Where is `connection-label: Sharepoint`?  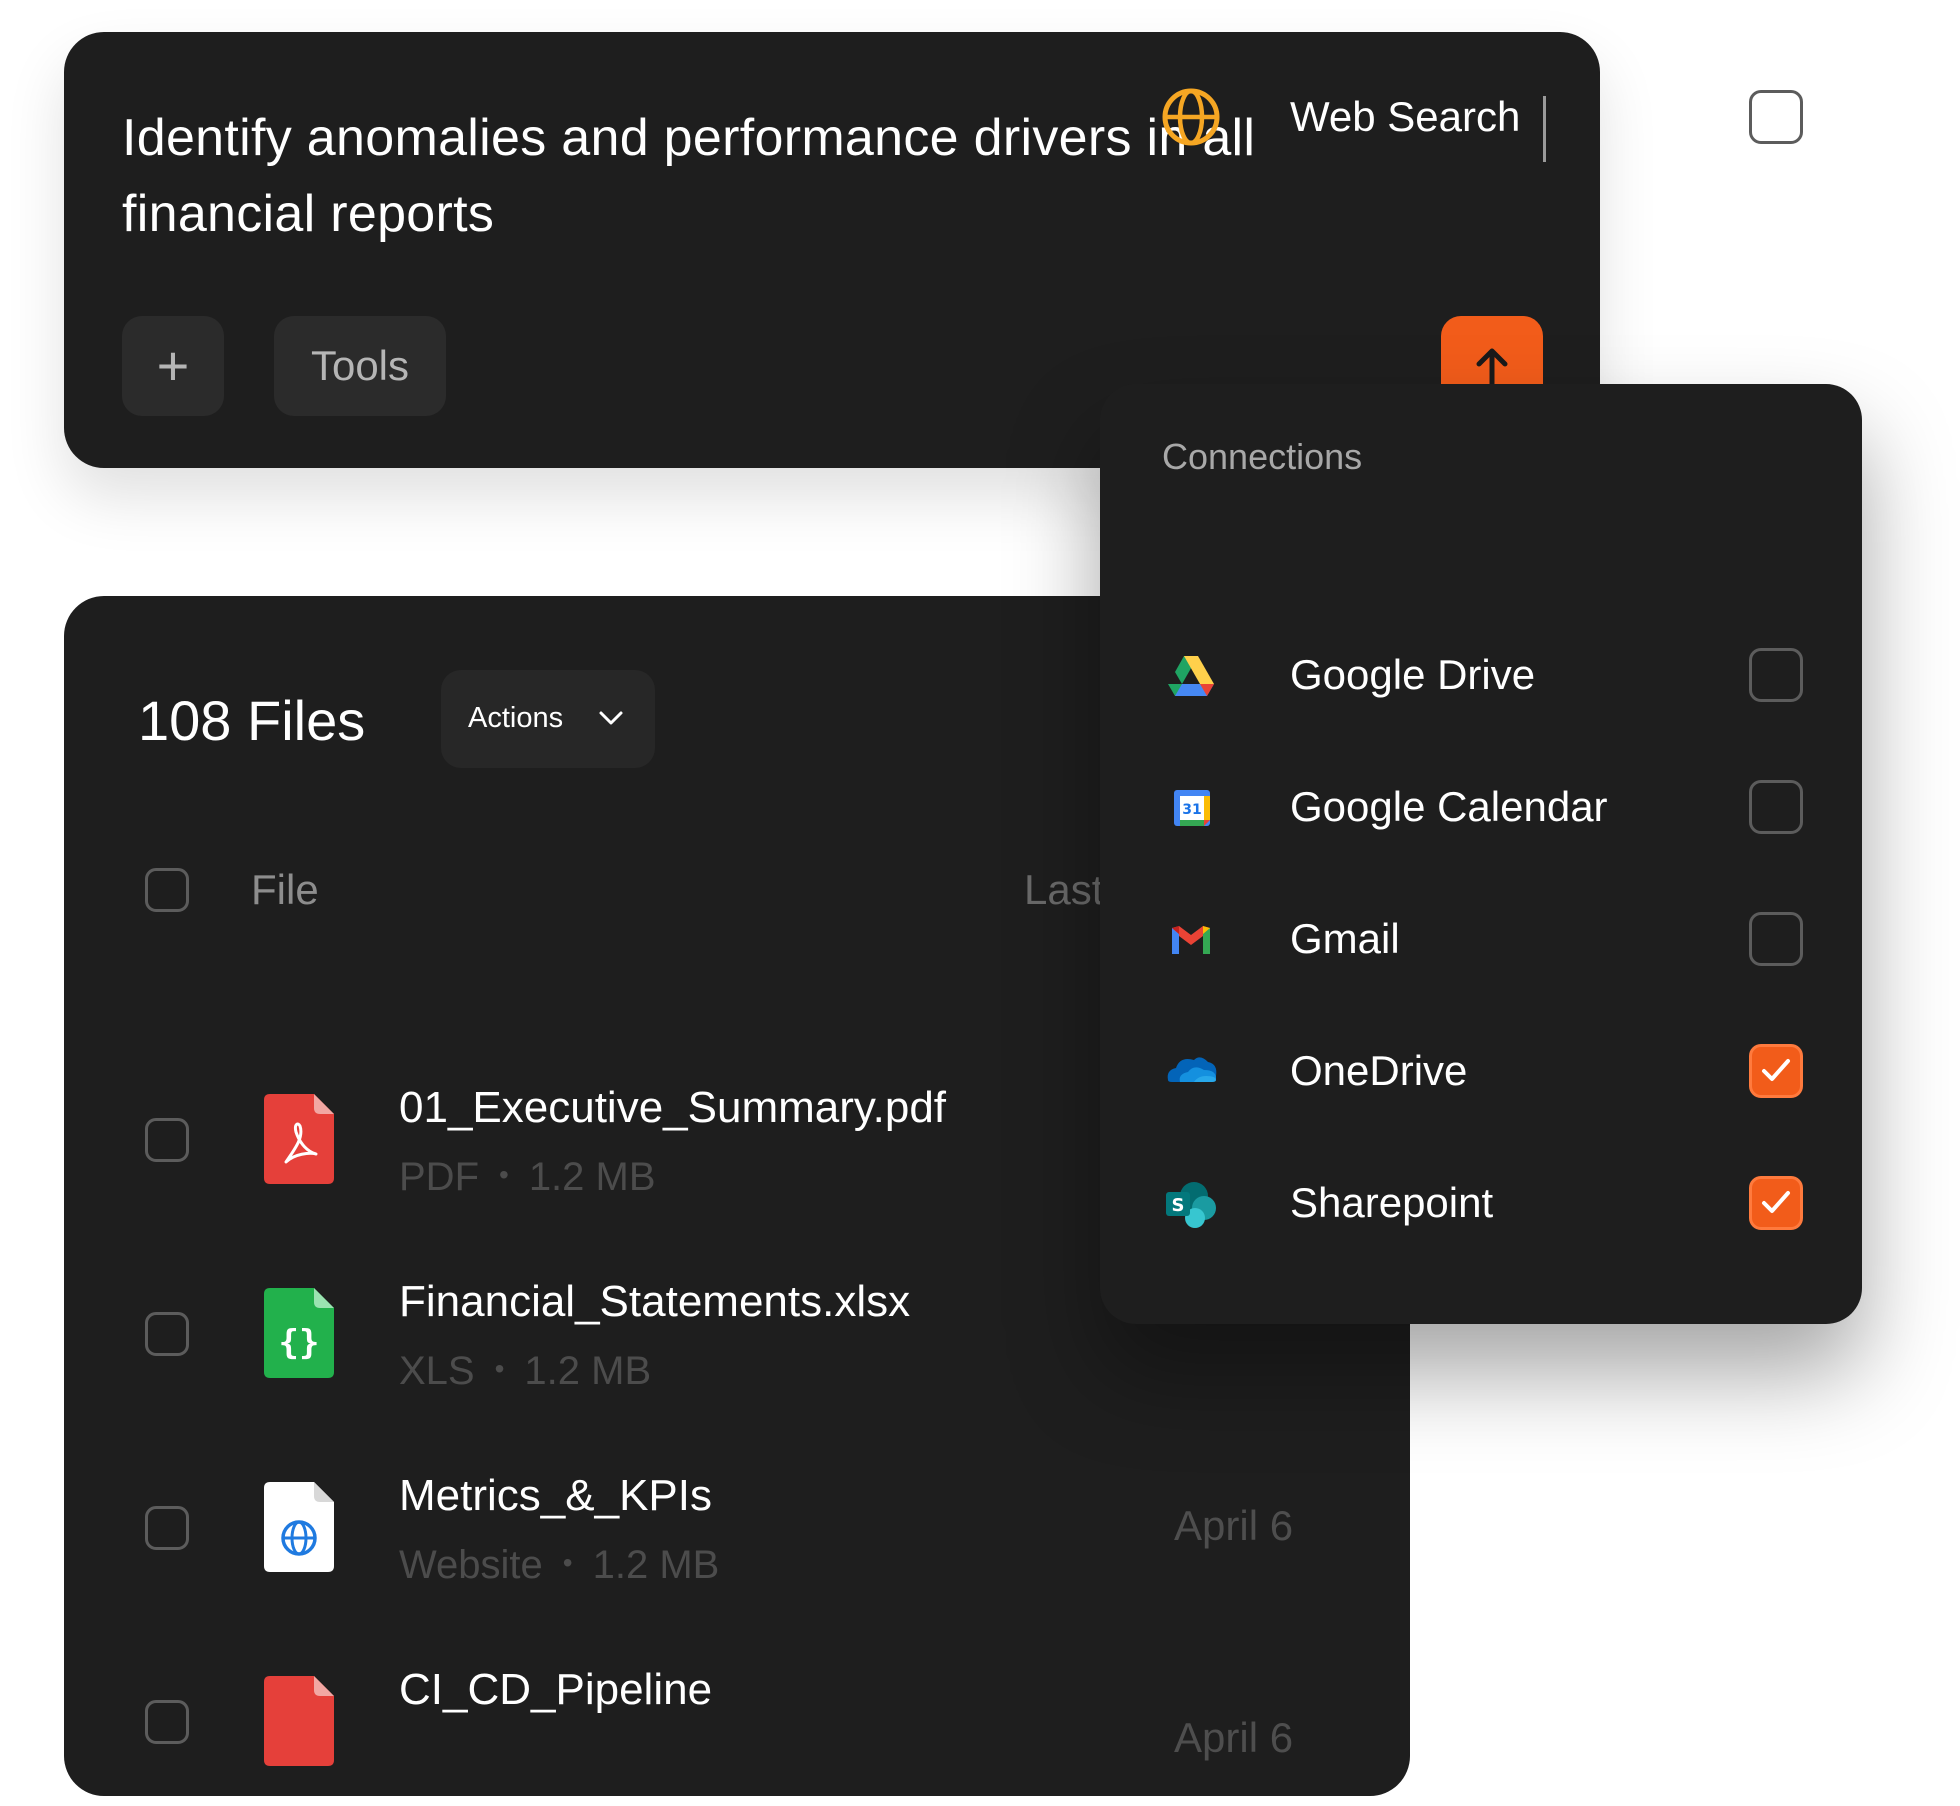
connection-label: Sharepoint is located at coordinates (1392, 1202).